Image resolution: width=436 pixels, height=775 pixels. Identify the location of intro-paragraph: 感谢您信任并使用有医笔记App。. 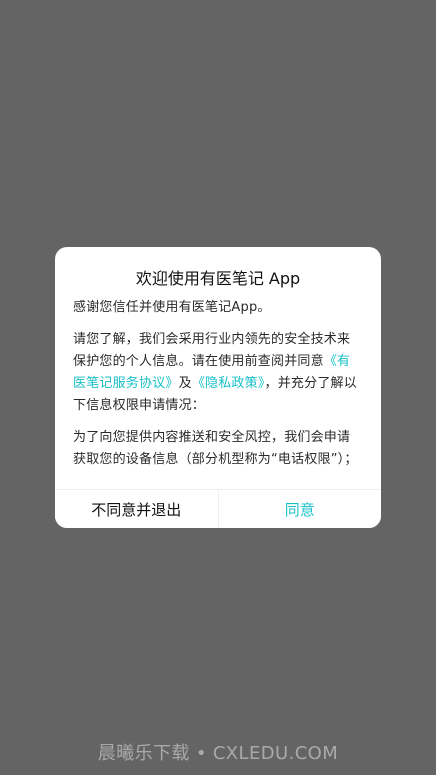
(172, 307).